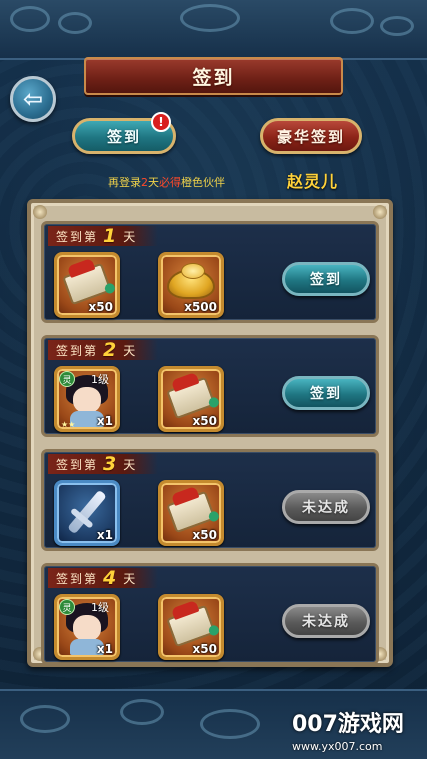  What do you see at coordinates (170, 182) in the screenshot?
I see `hint-must: 必得` at bounding box center [170, 182].